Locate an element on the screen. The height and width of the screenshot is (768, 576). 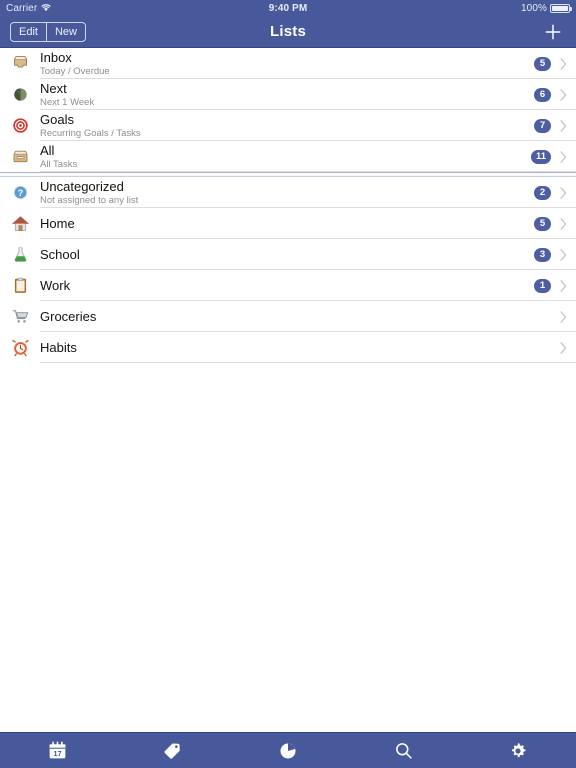
list-row-text: Next Next 1 Week is located at coordinates (287, 94).